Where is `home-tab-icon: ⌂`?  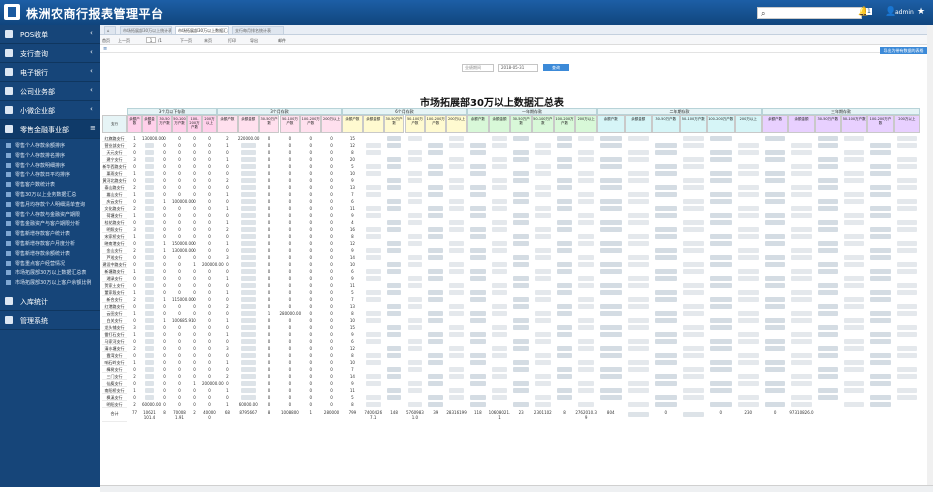 home-tab-icon: ⌂ is located at coordinates (110, 30).